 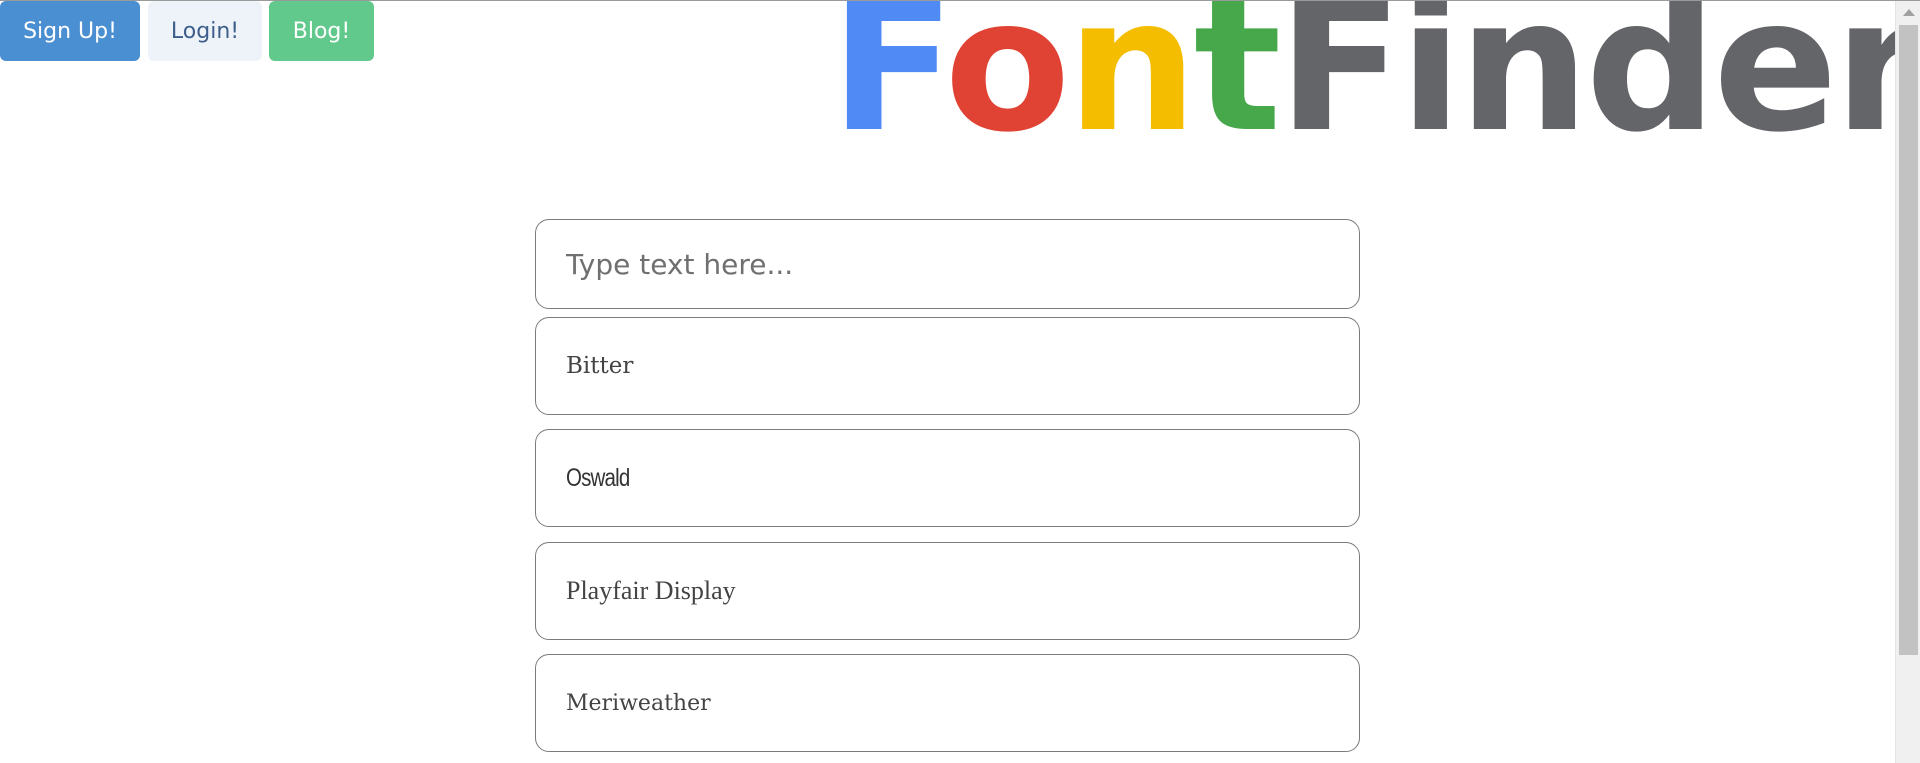 What do you see at coordinates (638, 703) in the screenshot?
I see `font-name: Meriweather` at bounding box center [638, 703].